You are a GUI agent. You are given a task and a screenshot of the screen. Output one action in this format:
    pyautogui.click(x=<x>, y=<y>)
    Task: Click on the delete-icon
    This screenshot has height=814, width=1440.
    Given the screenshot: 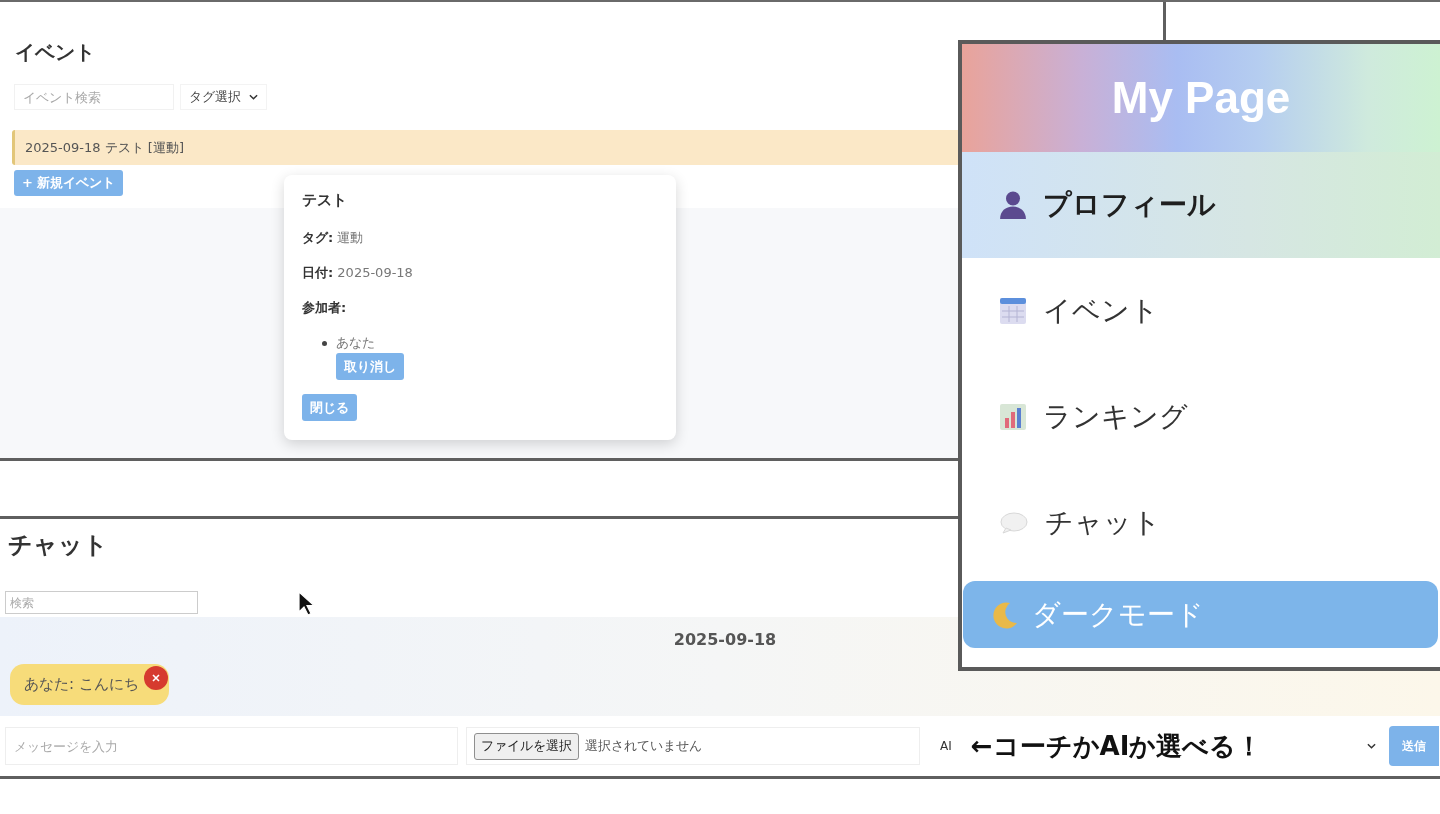 What is the action you would take?
    pyautogui.click(x=155, y=678)
    